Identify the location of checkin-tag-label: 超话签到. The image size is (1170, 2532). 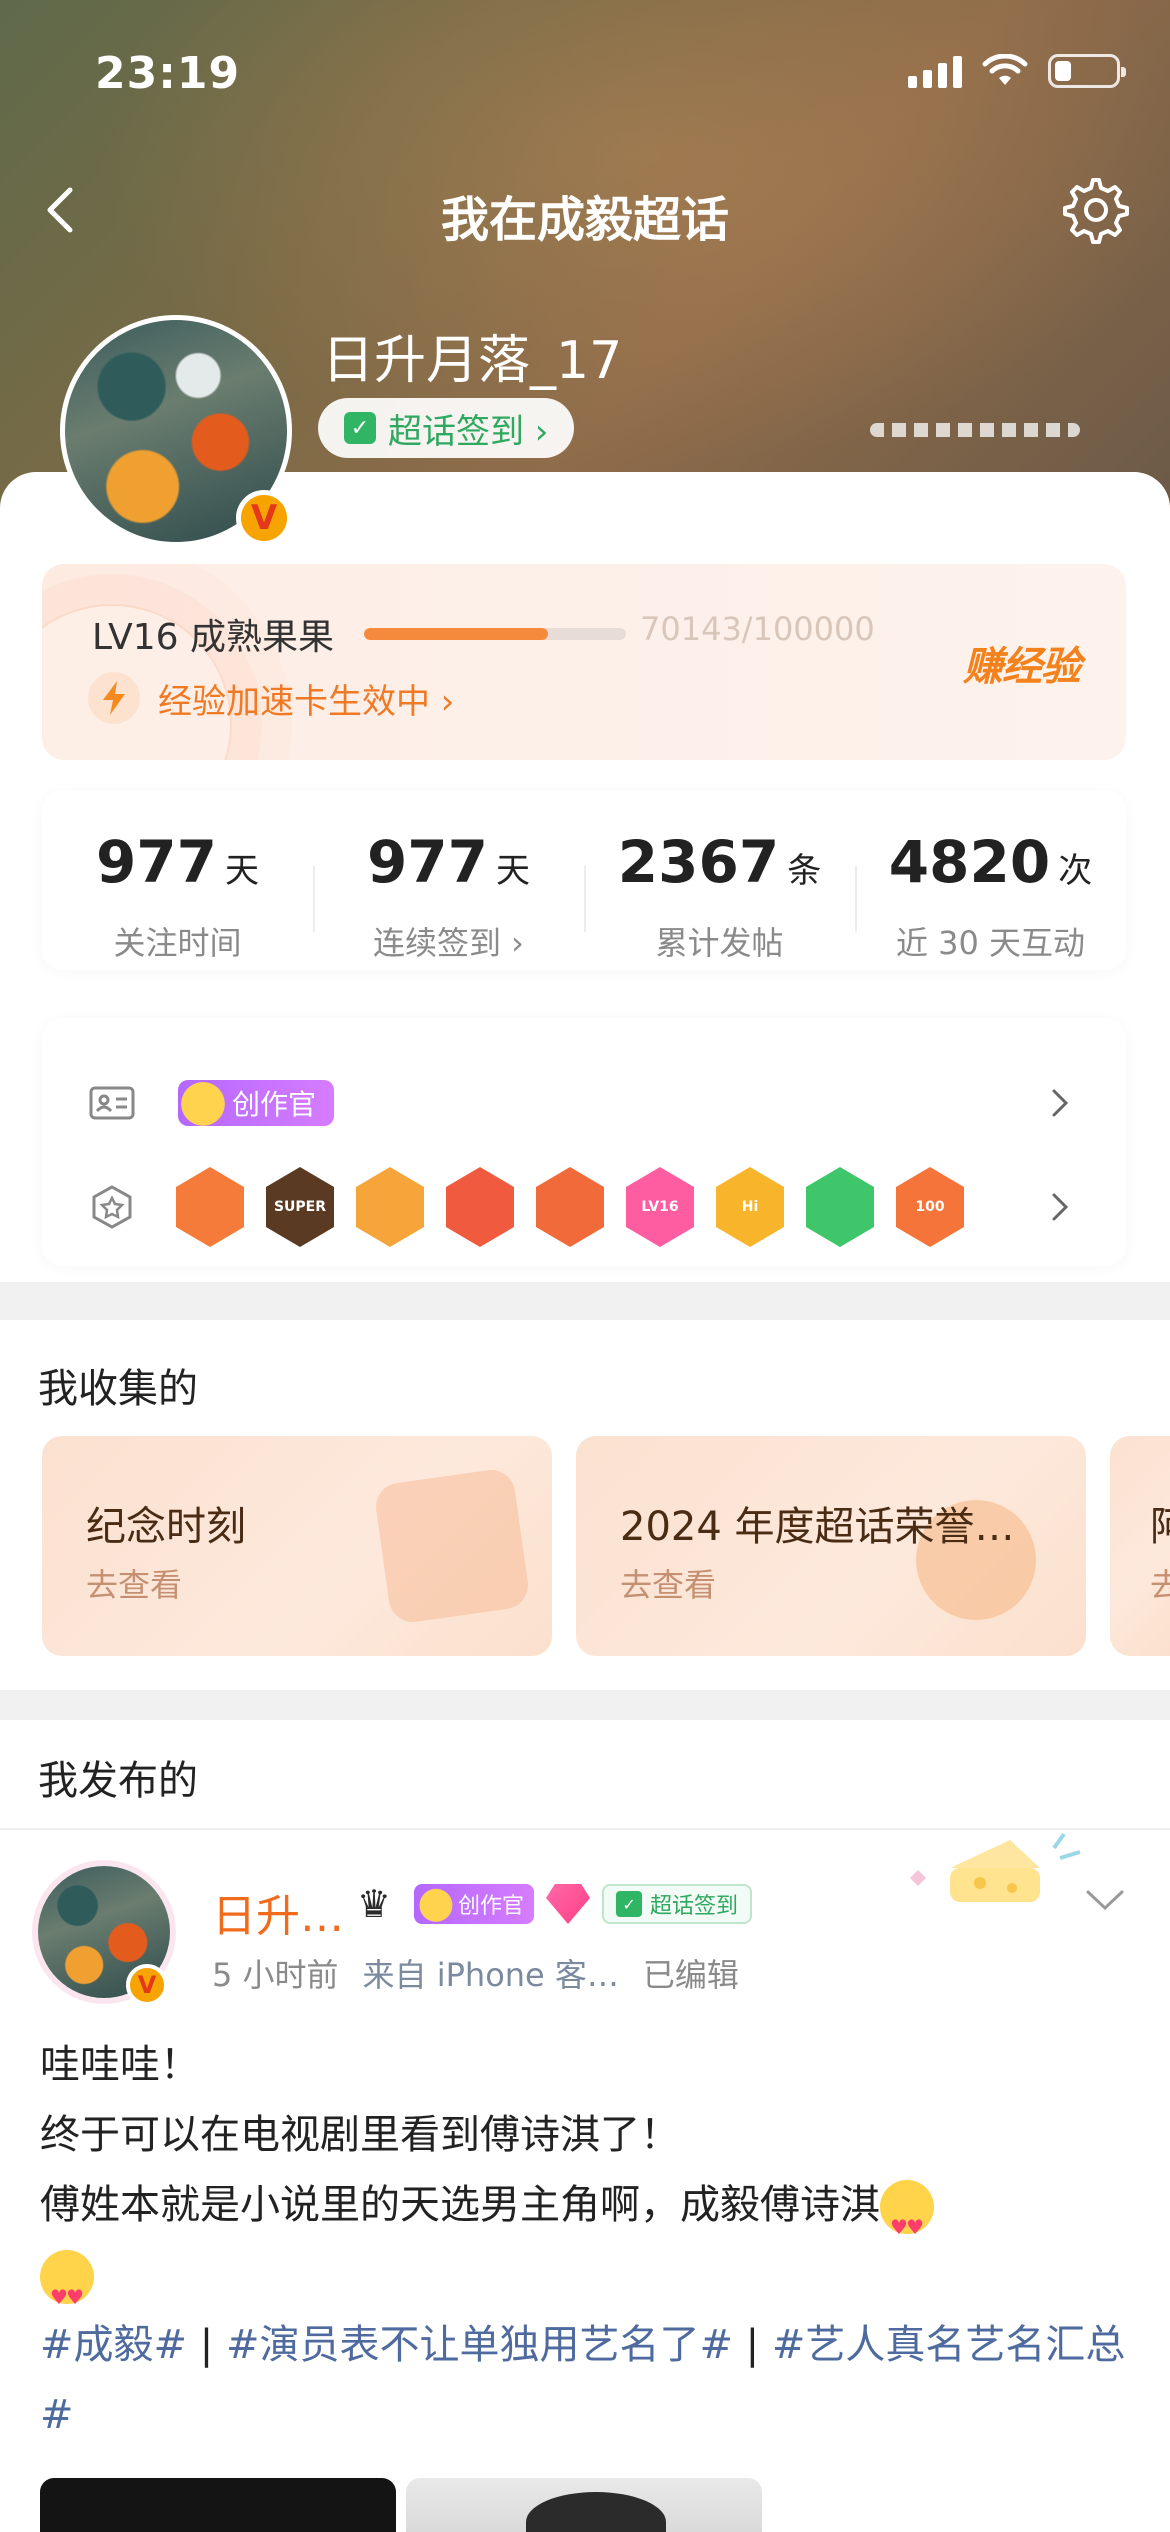
(694, 1906).